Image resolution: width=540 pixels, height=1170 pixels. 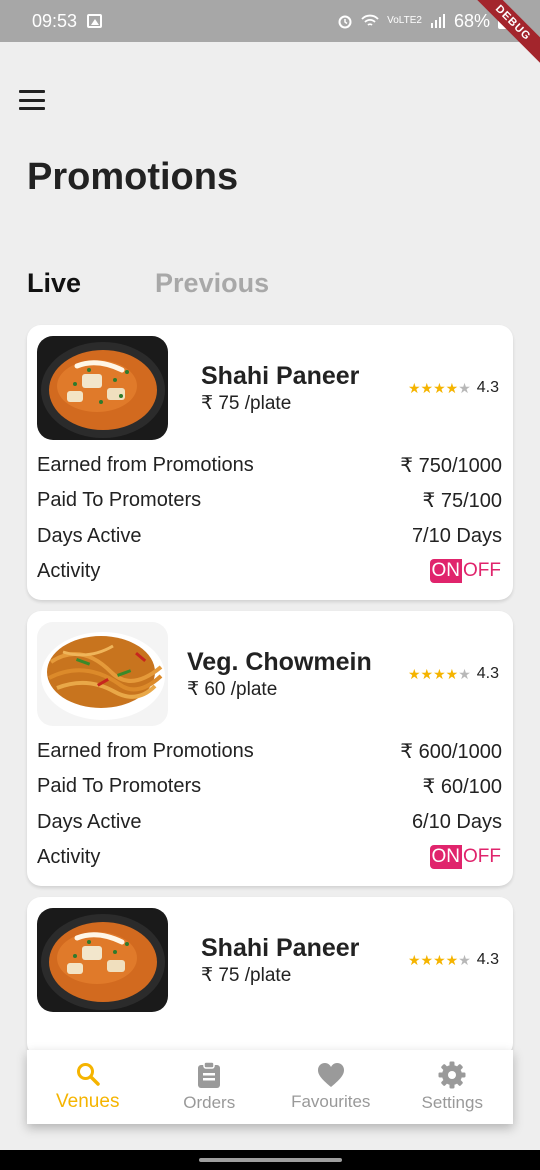 I want to click on gear-icon, so click(x=452, y=1075).